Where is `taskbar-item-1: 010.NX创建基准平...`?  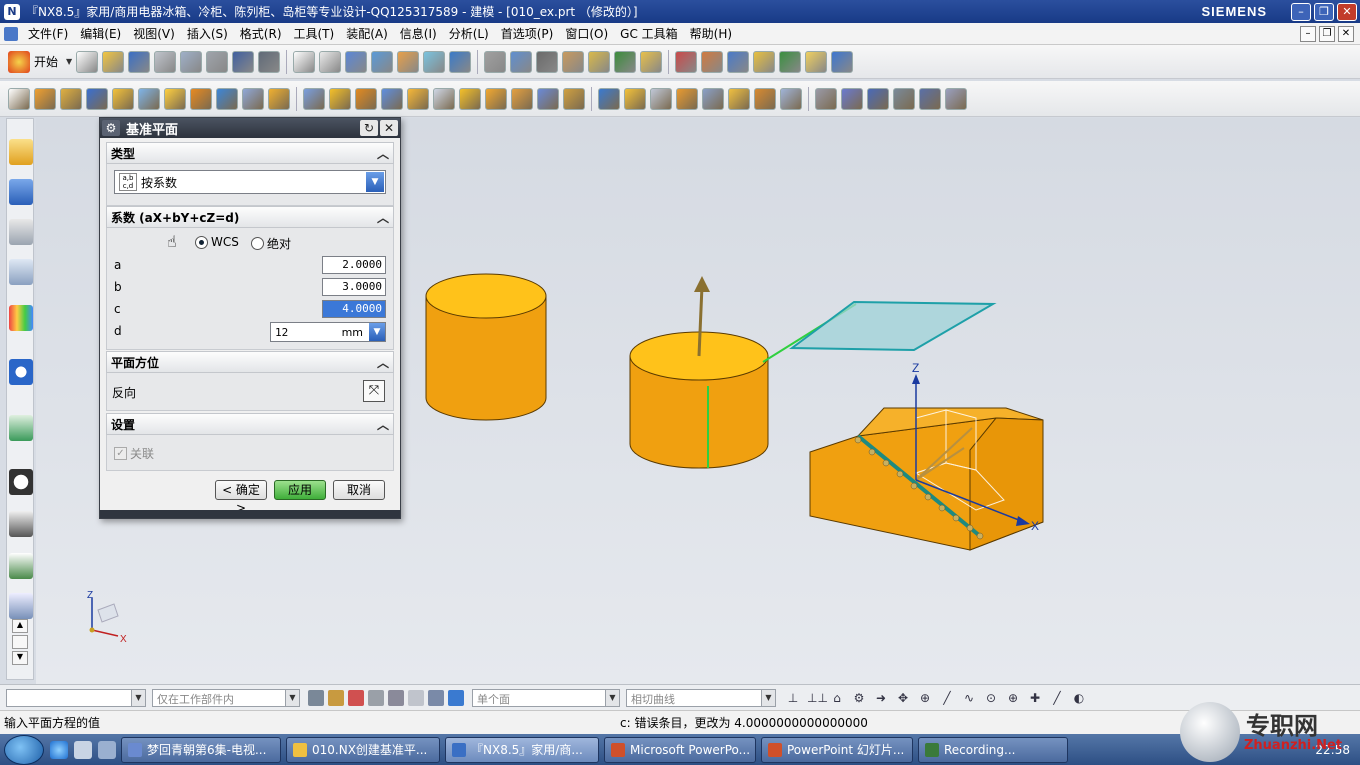 taskbar-item-1: 010.NX创建基准平... is located at coordinates (363, 749).